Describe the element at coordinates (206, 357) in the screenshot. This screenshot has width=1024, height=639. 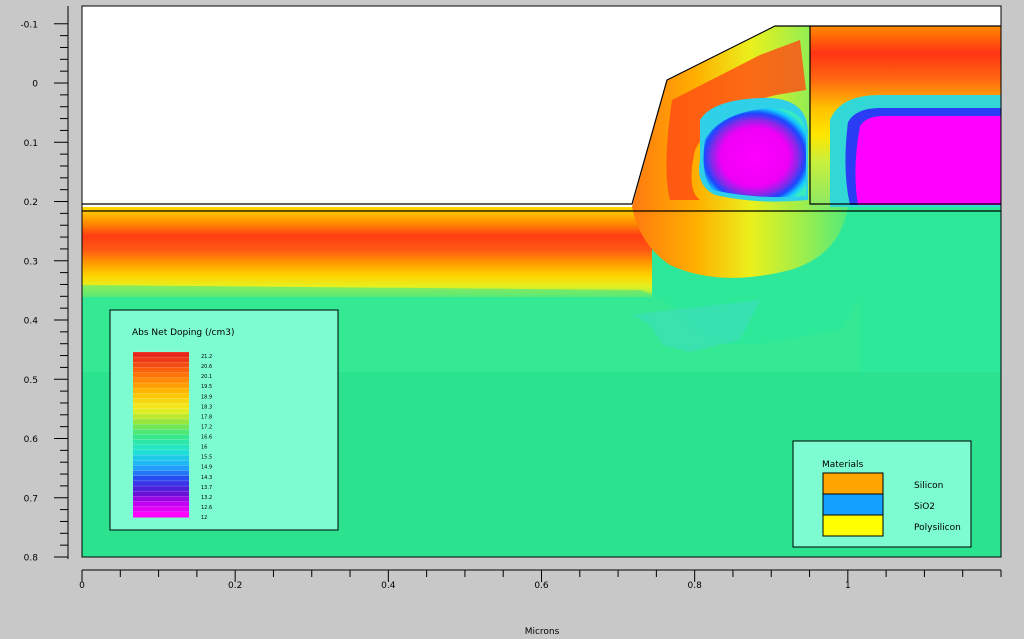
I see `colorbar-label: 21.2` at that location.